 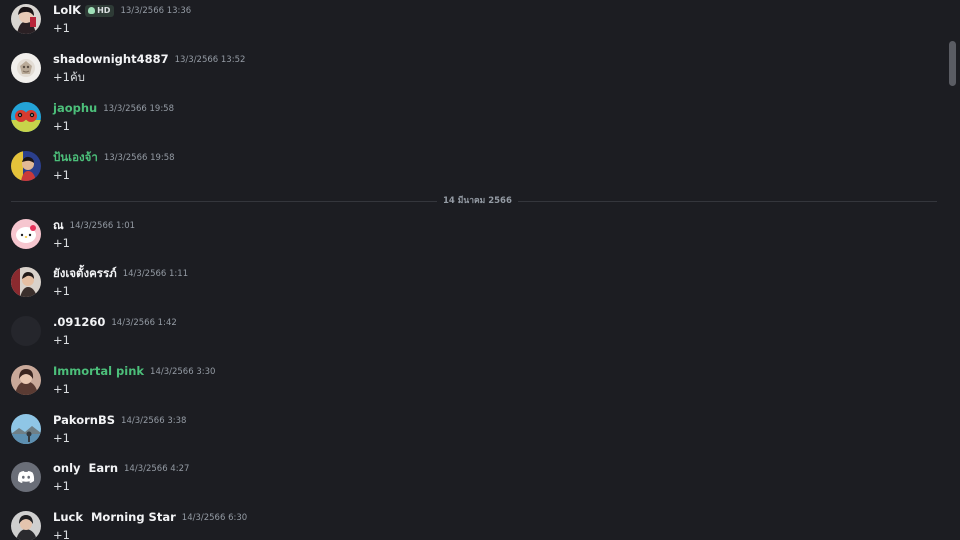 I want to click on timestamp: 14/3/2566 3:38, so click(x=154, y=421).